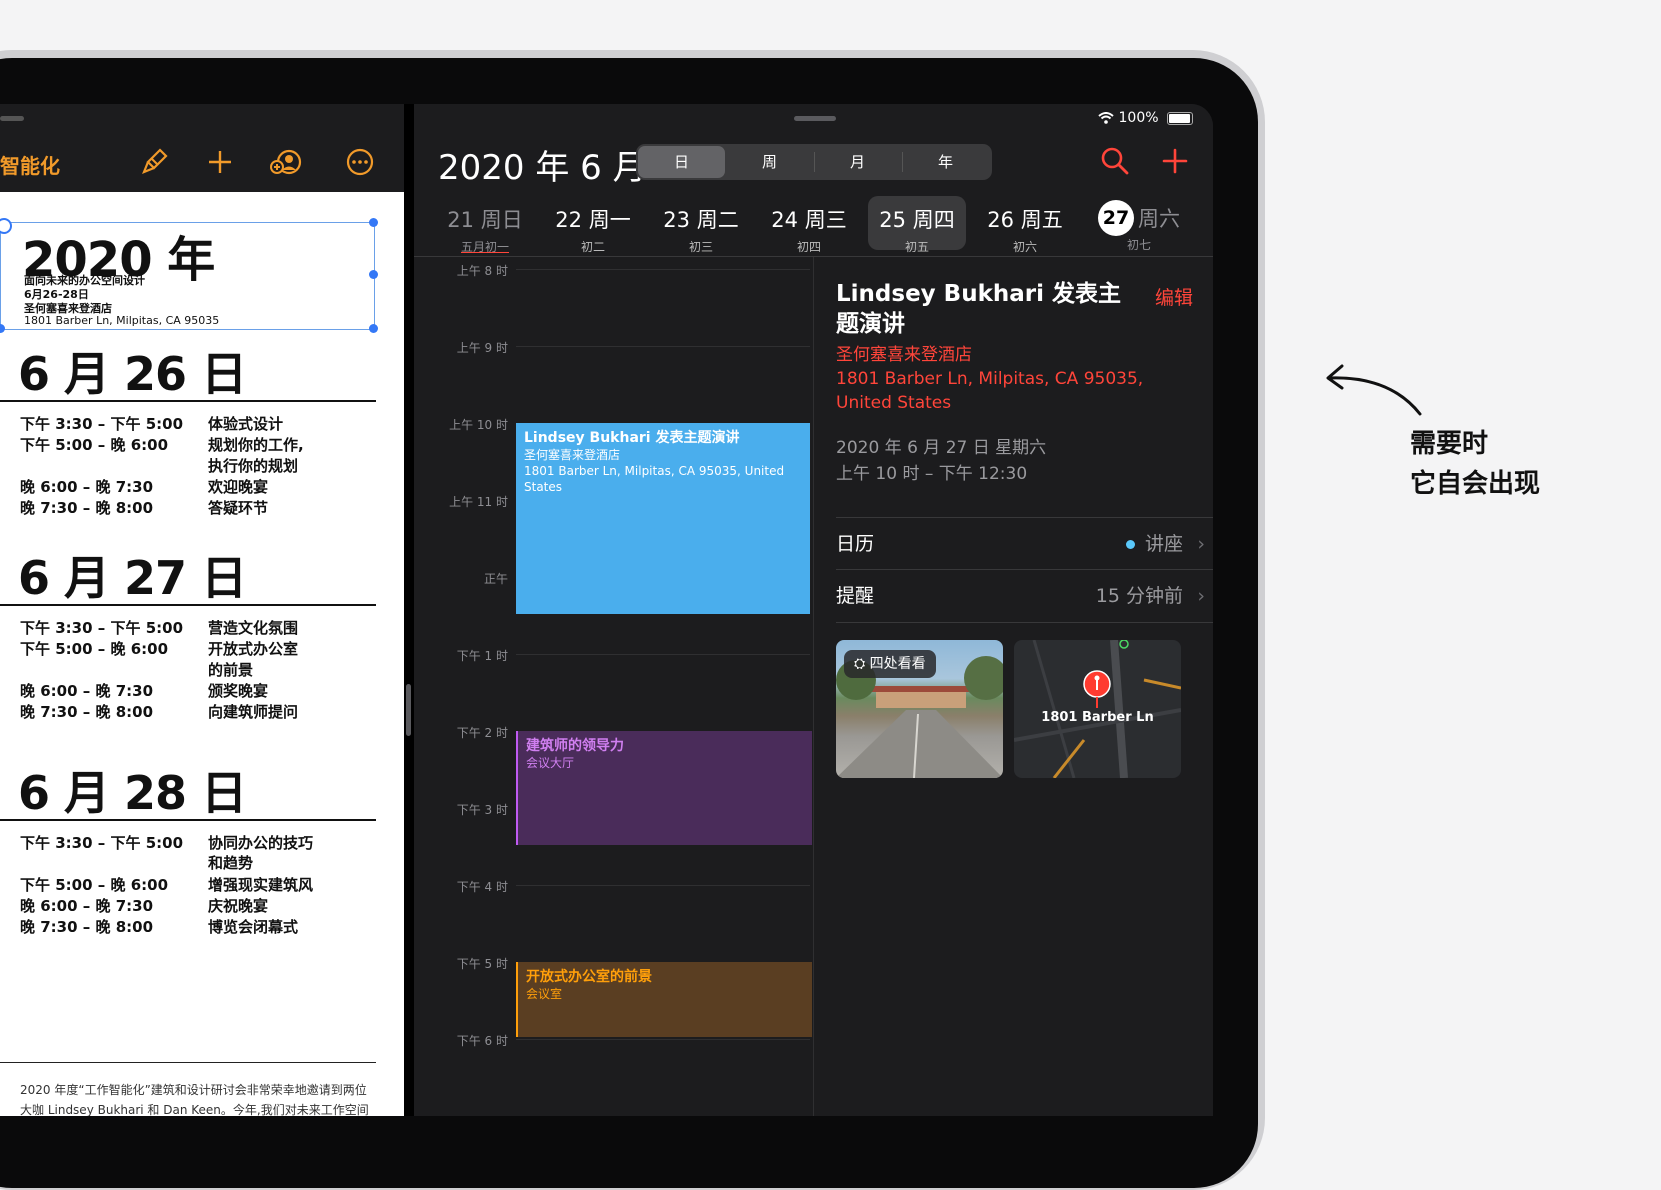 This screenshot has width=1661, height=1190. I want to click on schedule-event: 颁奖晚宴, so click(238, 691).